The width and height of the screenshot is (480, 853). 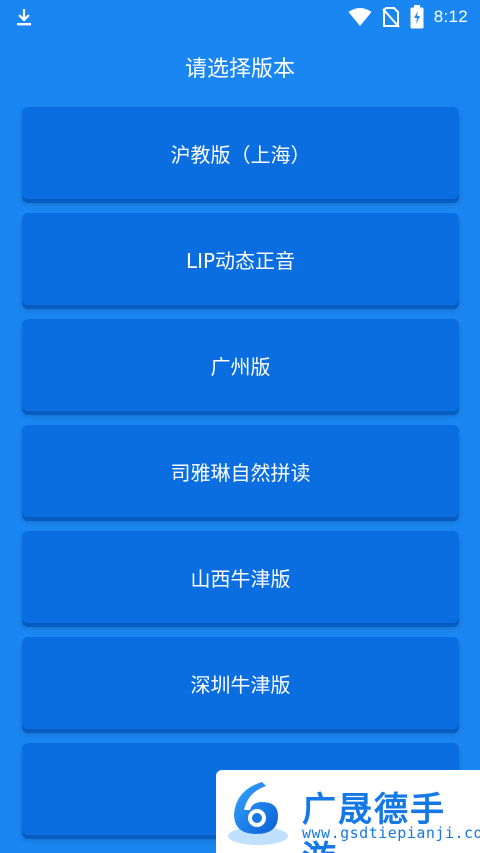 I want to click on version-label: 沪教版（上海）, so click(x=240, y=154).